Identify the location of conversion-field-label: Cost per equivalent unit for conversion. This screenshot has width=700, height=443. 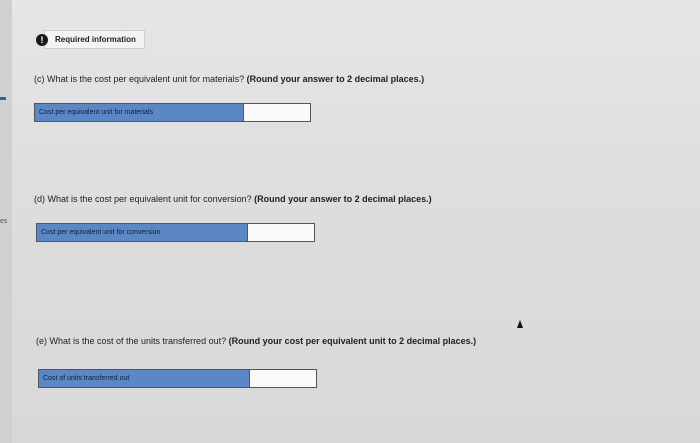
(142, 232).